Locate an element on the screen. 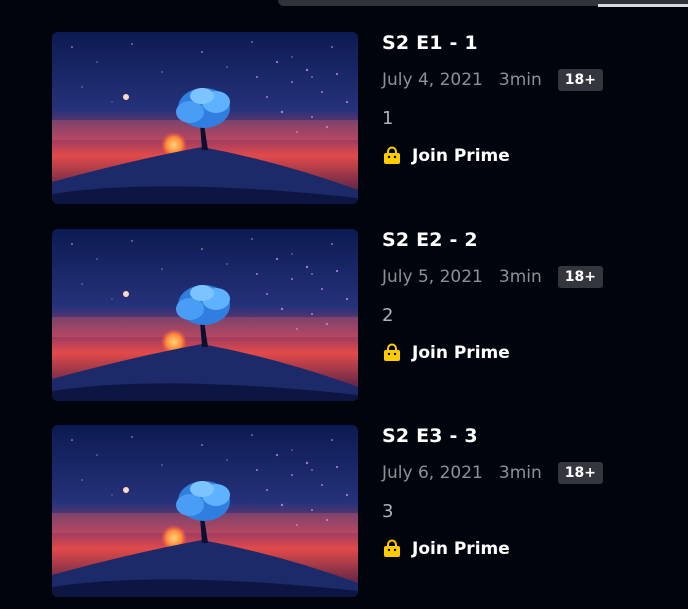 The height and width of the screenshot is (609, 688). episode-synopsis: 1 is located at coordinates (388, 118).